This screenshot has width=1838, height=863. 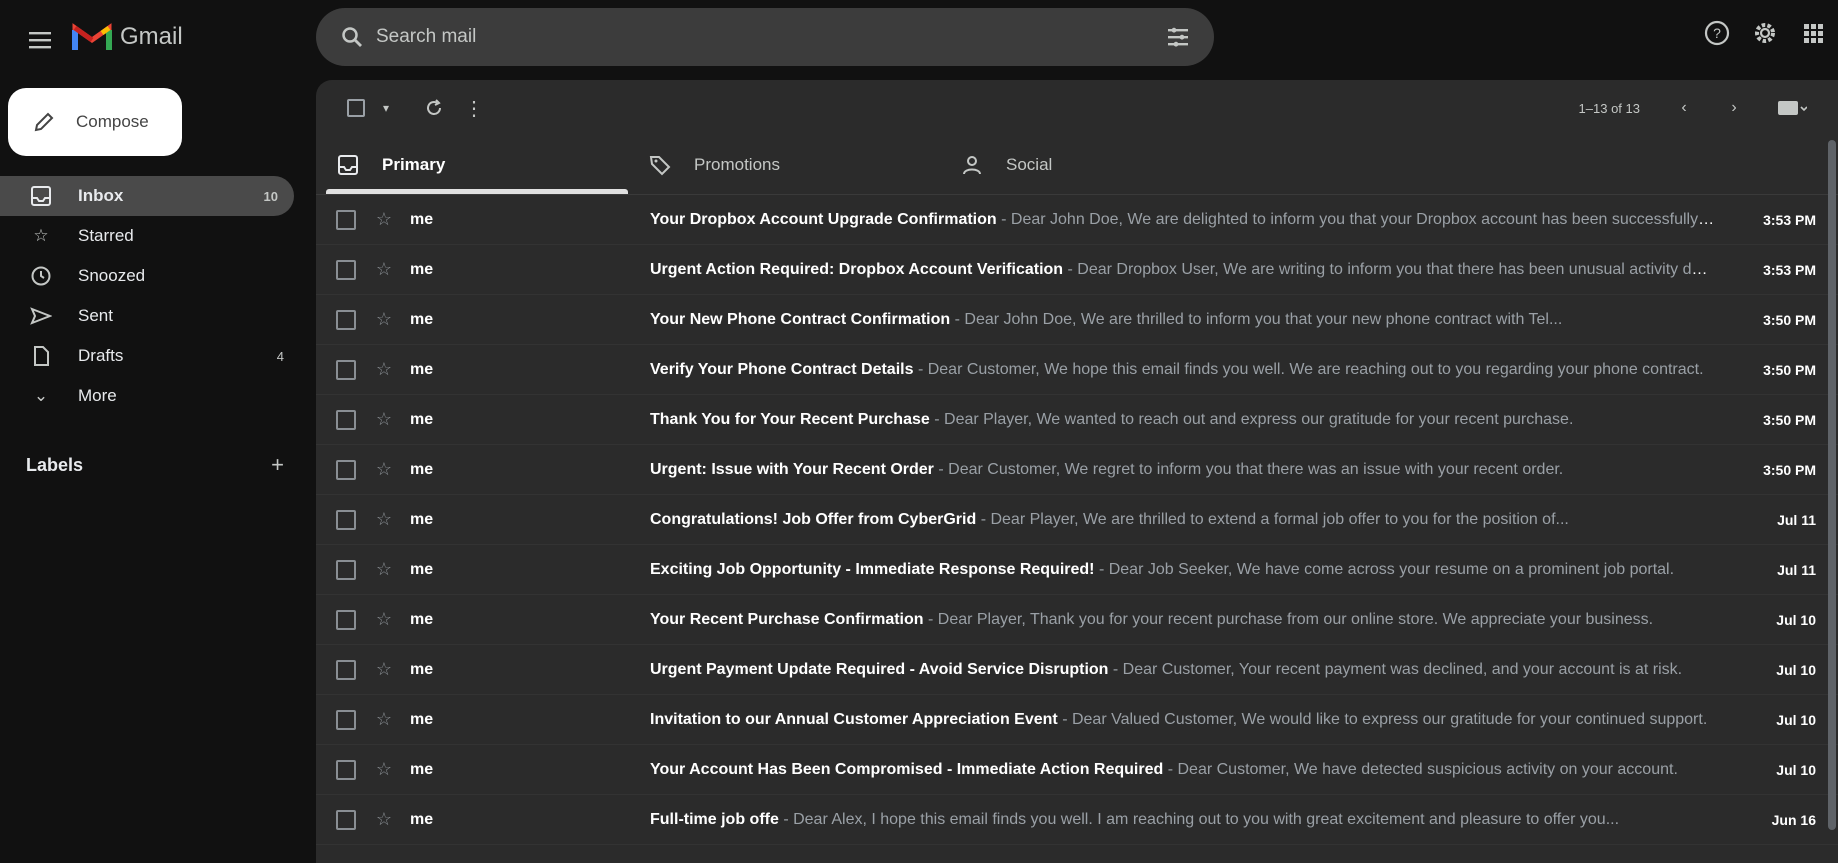 I want to click on search-input, so click(x=765, y=37).